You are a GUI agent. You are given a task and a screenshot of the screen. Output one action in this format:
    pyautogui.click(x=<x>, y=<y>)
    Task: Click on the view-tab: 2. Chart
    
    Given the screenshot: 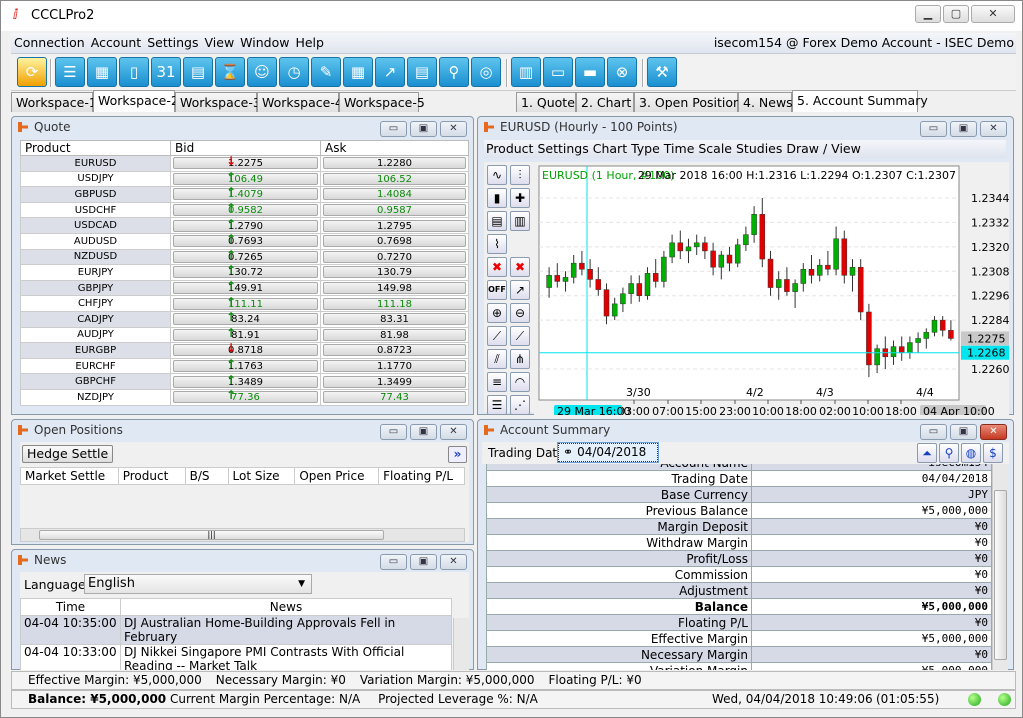 What is the action you would take?
    pyautogui.click(x=605, y=102)
    